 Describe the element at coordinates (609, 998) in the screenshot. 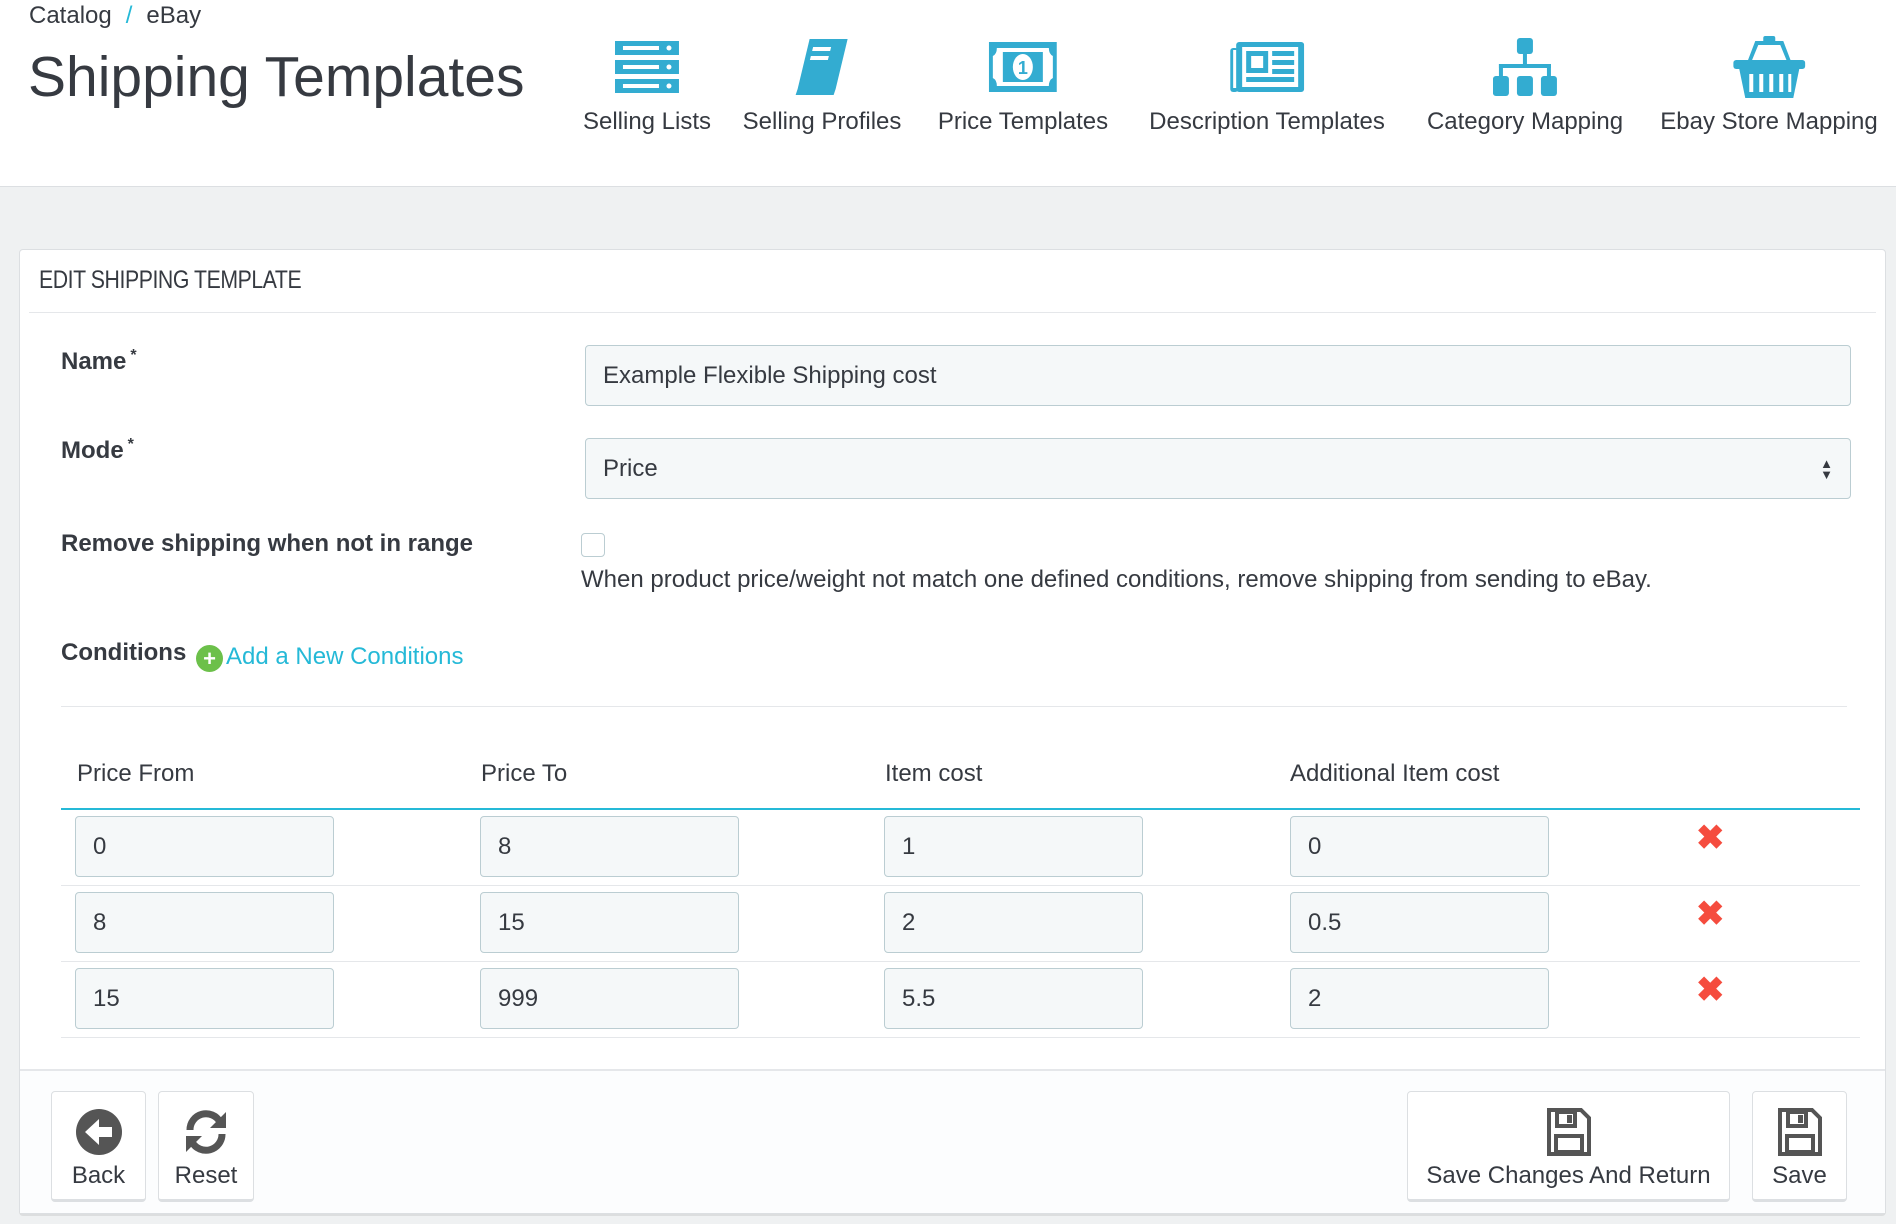

I see `price-to-input: 999` at that location.